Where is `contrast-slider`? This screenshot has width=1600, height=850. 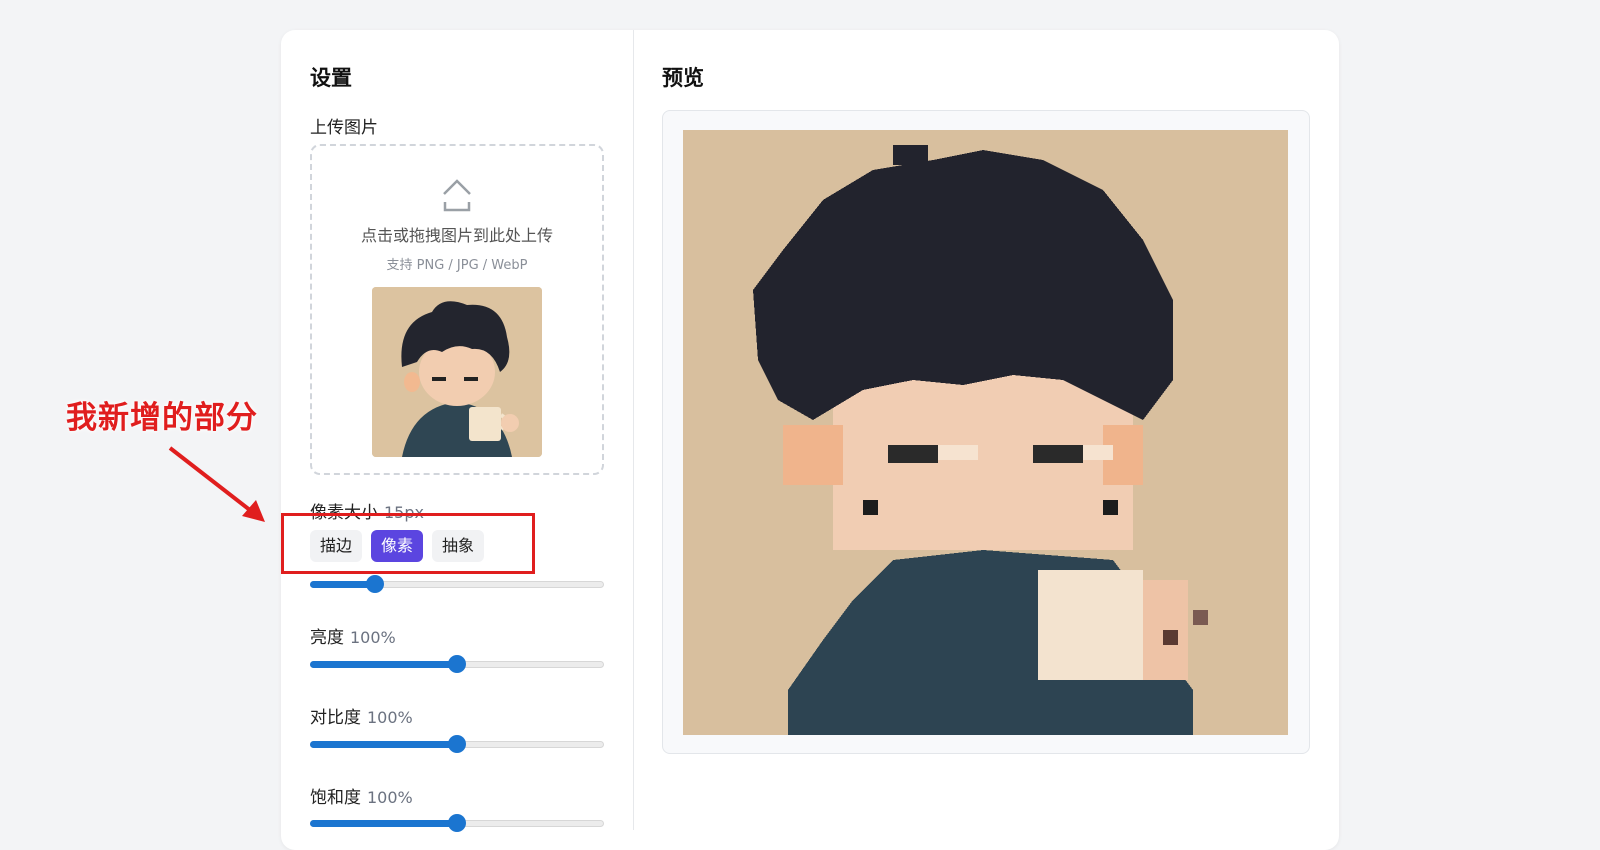
contrast-slider is located at coordinates (457, 744).